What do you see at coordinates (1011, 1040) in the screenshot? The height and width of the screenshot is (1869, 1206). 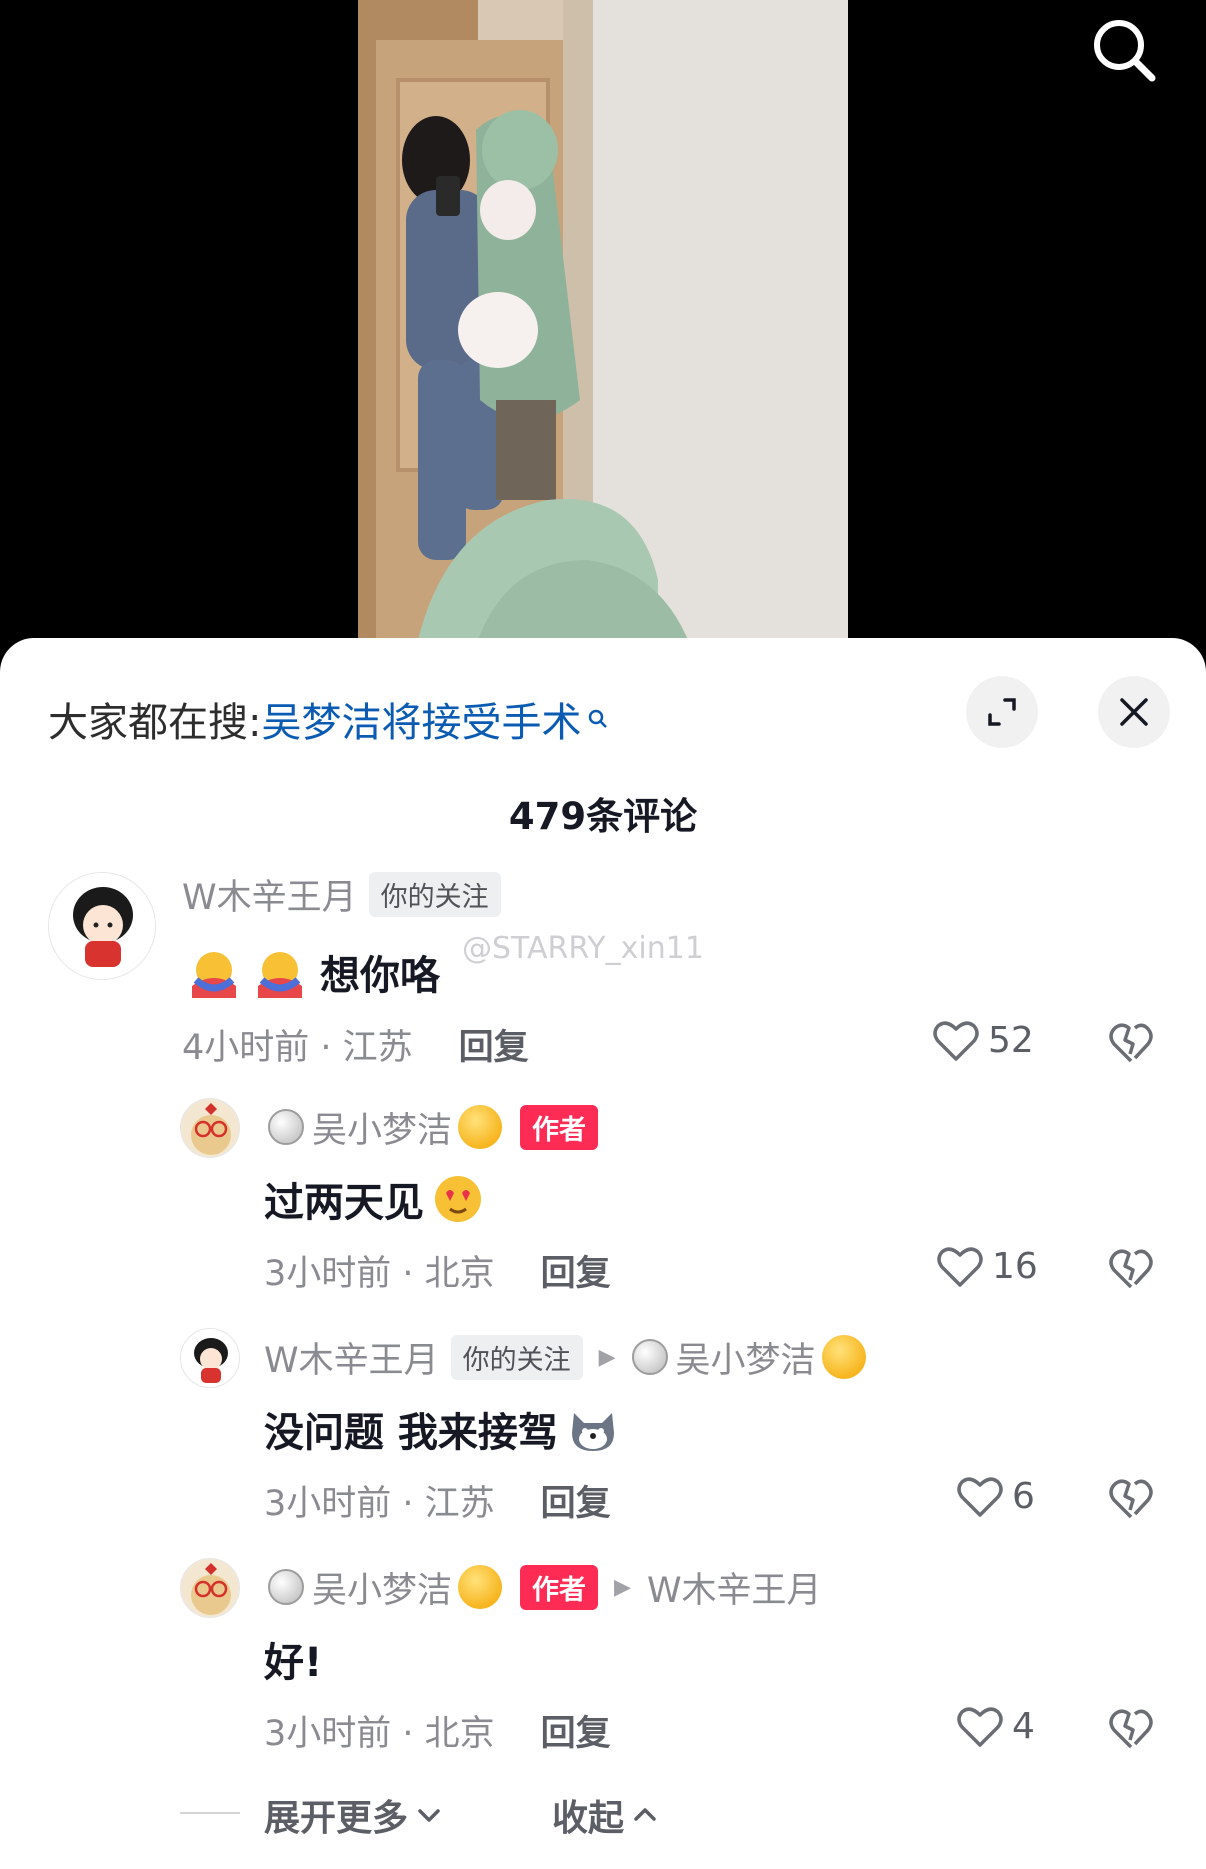 I see `like-count: 52` at bounding box center [1011, 1040].